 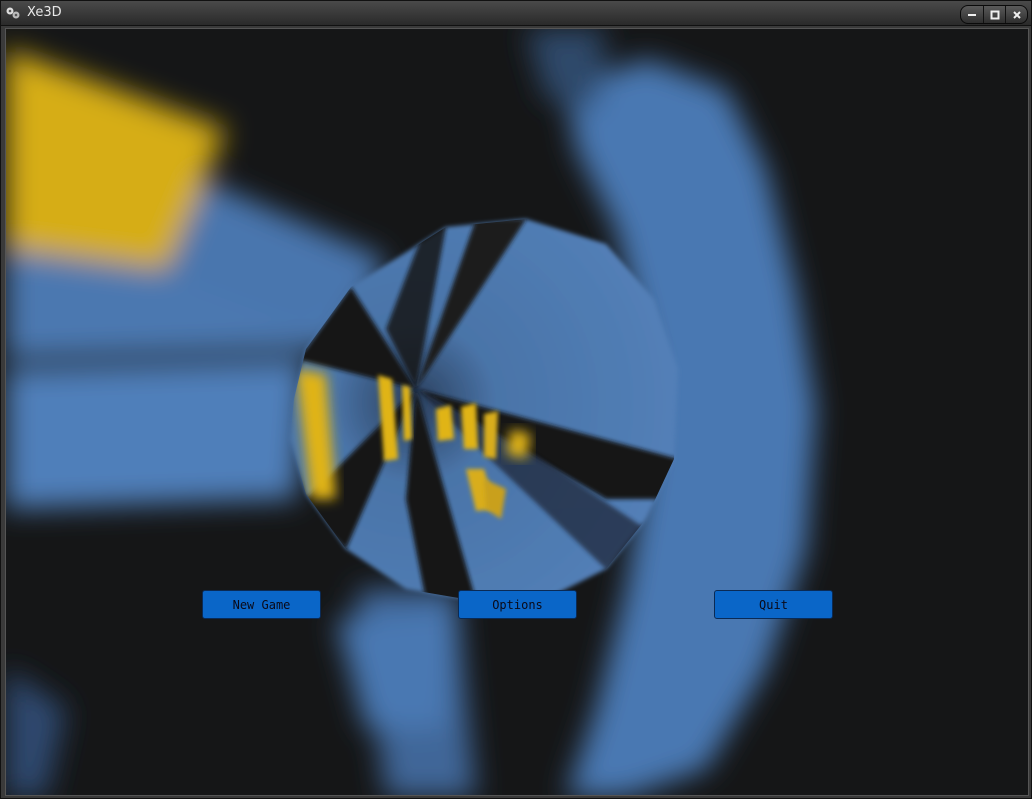 What do you see at coordinates (517, 604) in the screenshot?
I see `options-button: Options` at bounding box center [517, 604].